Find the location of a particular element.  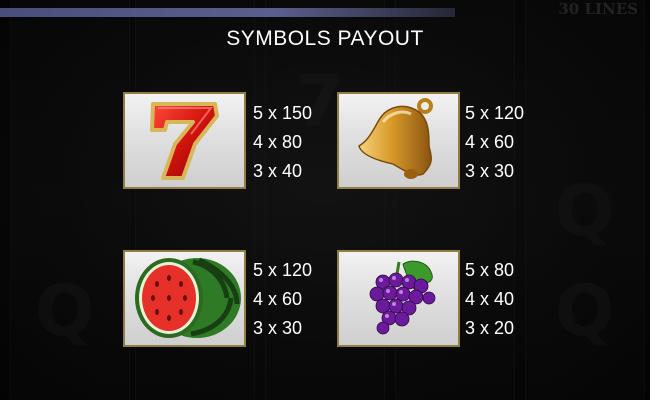

payout-5: 5 x 150 is located at coordinates (283, 113).